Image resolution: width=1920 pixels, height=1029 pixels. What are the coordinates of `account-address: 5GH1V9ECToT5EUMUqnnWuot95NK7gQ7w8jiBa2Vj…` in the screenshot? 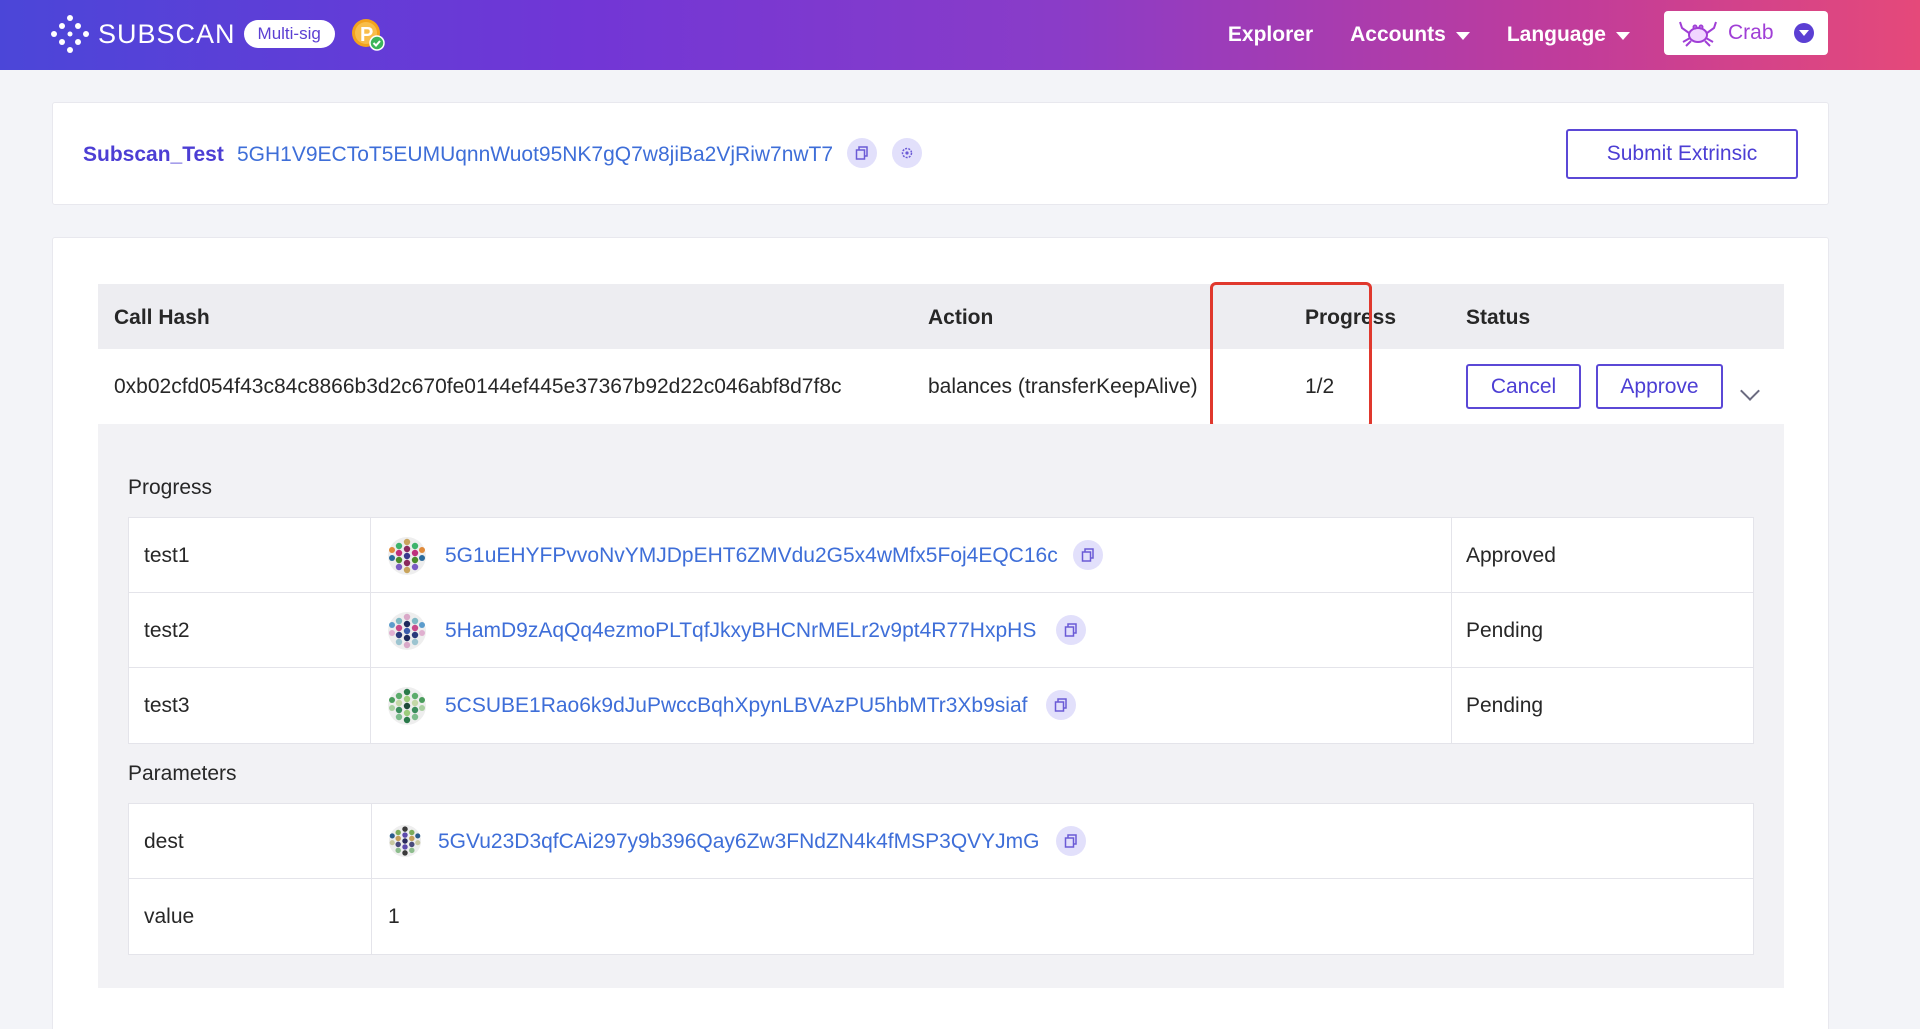 It's located at (535, 155).